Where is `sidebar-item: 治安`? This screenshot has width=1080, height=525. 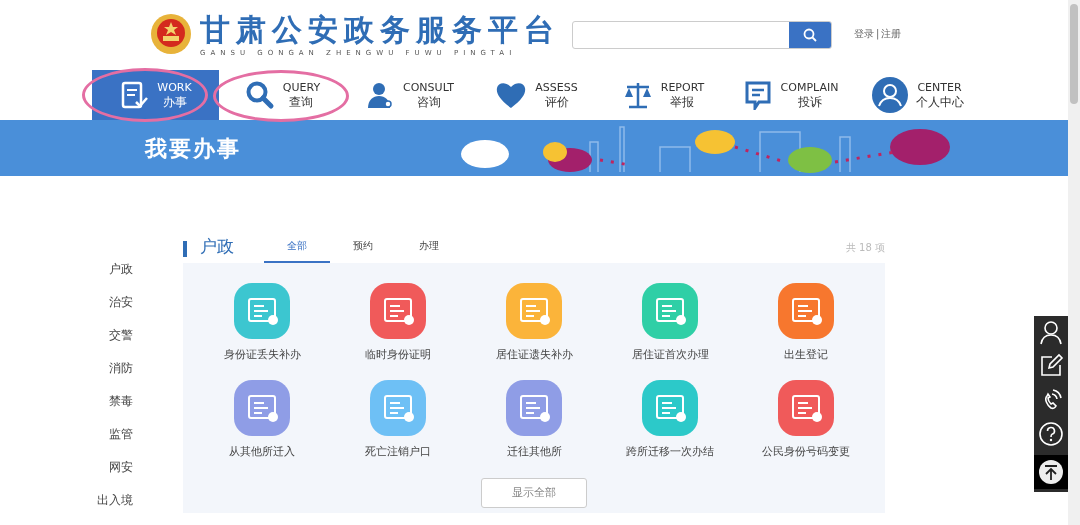 sidebar-item: 治安 is located at coordinates (121, 302).